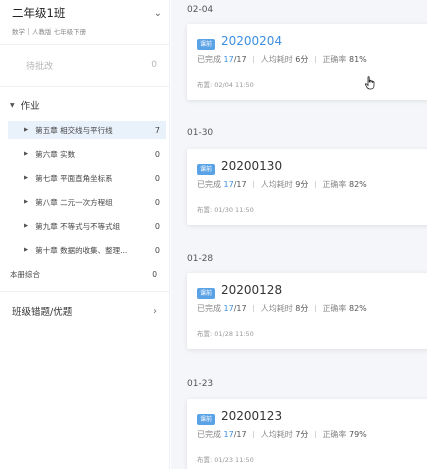 The width and height of the screenshot is (427, 469). What do you see at coordinates (200, 259) in the screenshot?
I see `date-header: 01-28` at bounding box center [200, 259].